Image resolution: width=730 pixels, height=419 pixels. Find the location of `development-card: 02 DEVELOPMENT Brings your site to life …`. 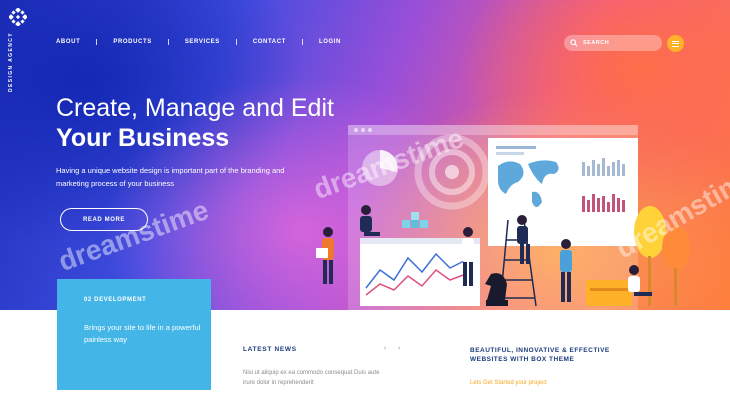

development-card: 02 DEVELOPMENT Brings your site to life … is located at coordinates (134, 334).